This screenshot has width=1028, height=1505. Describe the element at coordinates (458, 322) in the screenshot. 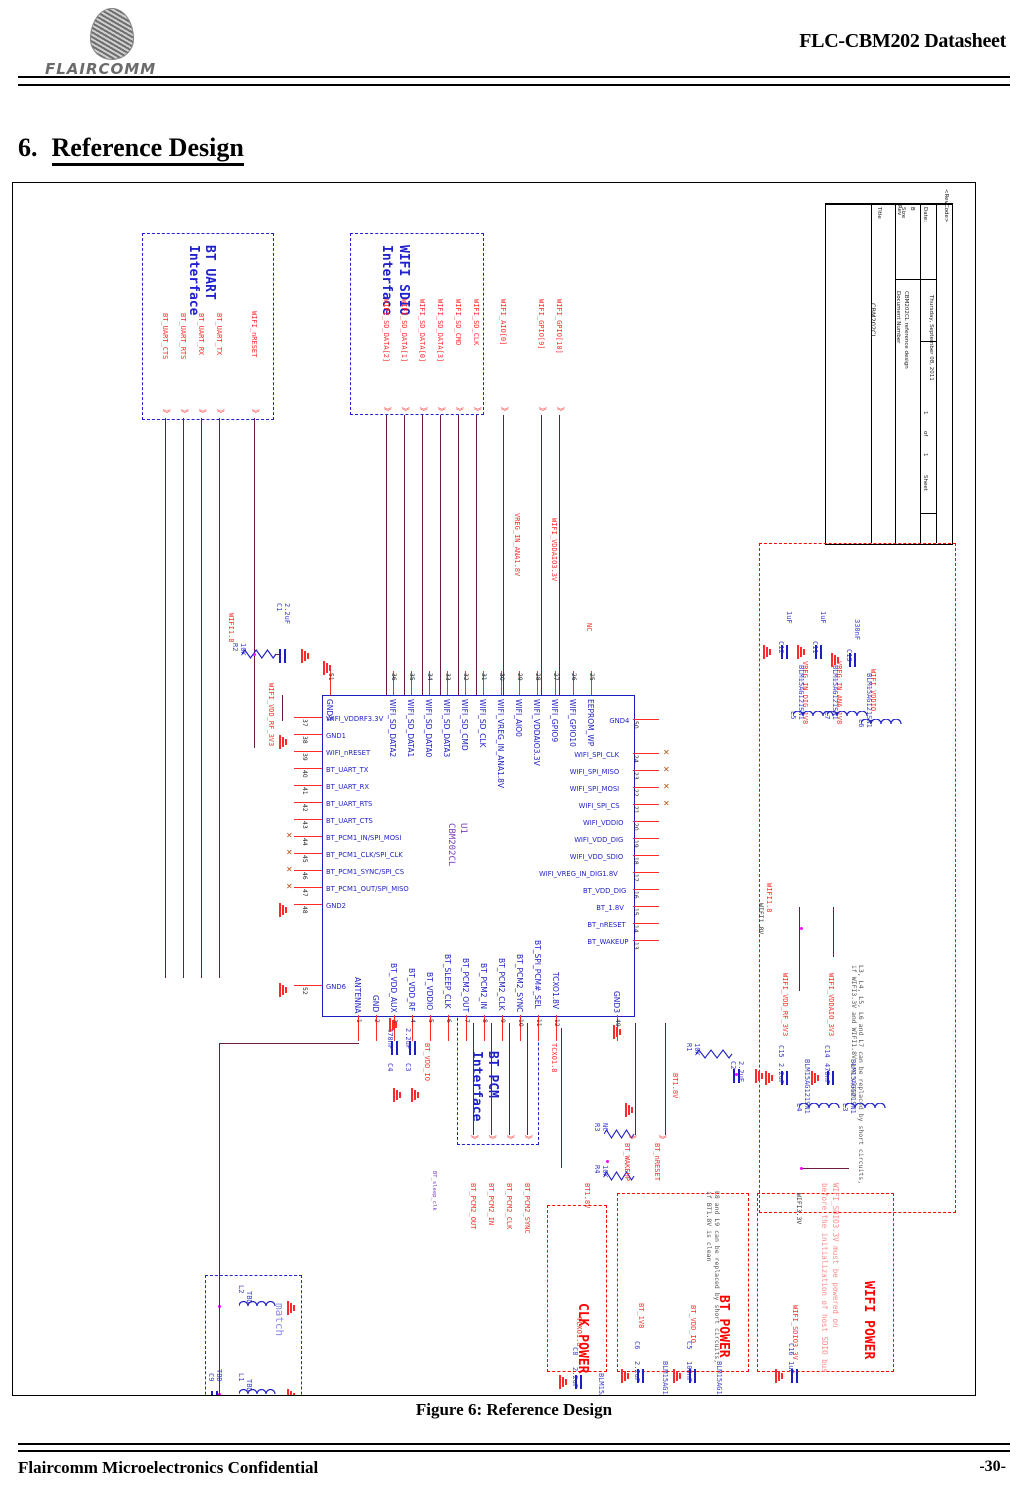

I see `net-label: WIFI_SD_CMD` at that location.